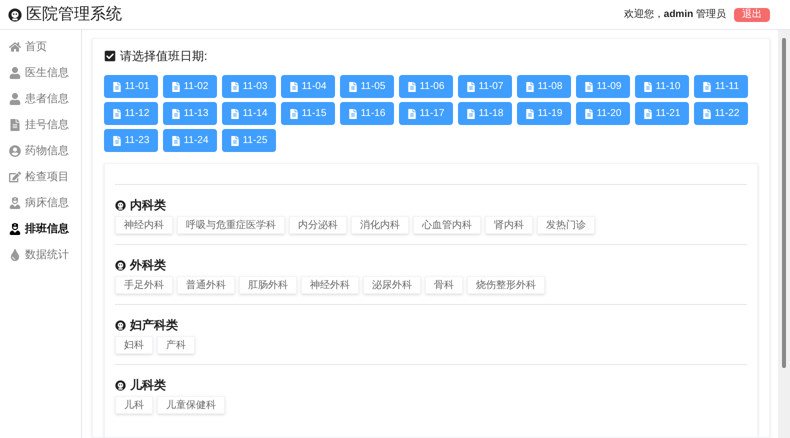 Image resolution: width=790 pixels, height=438 pixels. What do you see at coordinates (444, 285) in the screenshot?
I see `department-tag: 骨科` at bounding box center [444, 285].